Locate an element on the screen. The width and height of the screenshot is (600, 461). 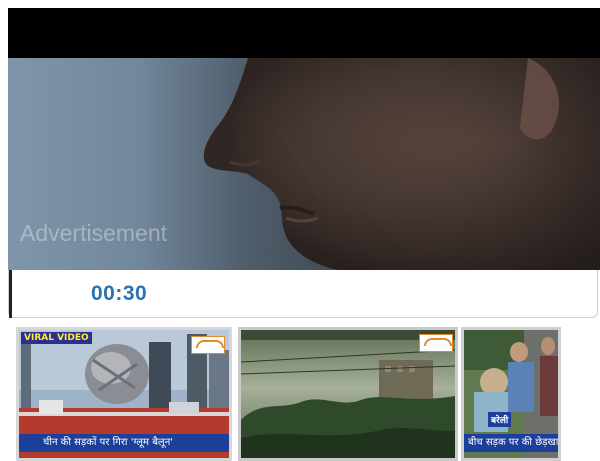
player-control-bar: 00:30 is located at coordinates (303, 294).